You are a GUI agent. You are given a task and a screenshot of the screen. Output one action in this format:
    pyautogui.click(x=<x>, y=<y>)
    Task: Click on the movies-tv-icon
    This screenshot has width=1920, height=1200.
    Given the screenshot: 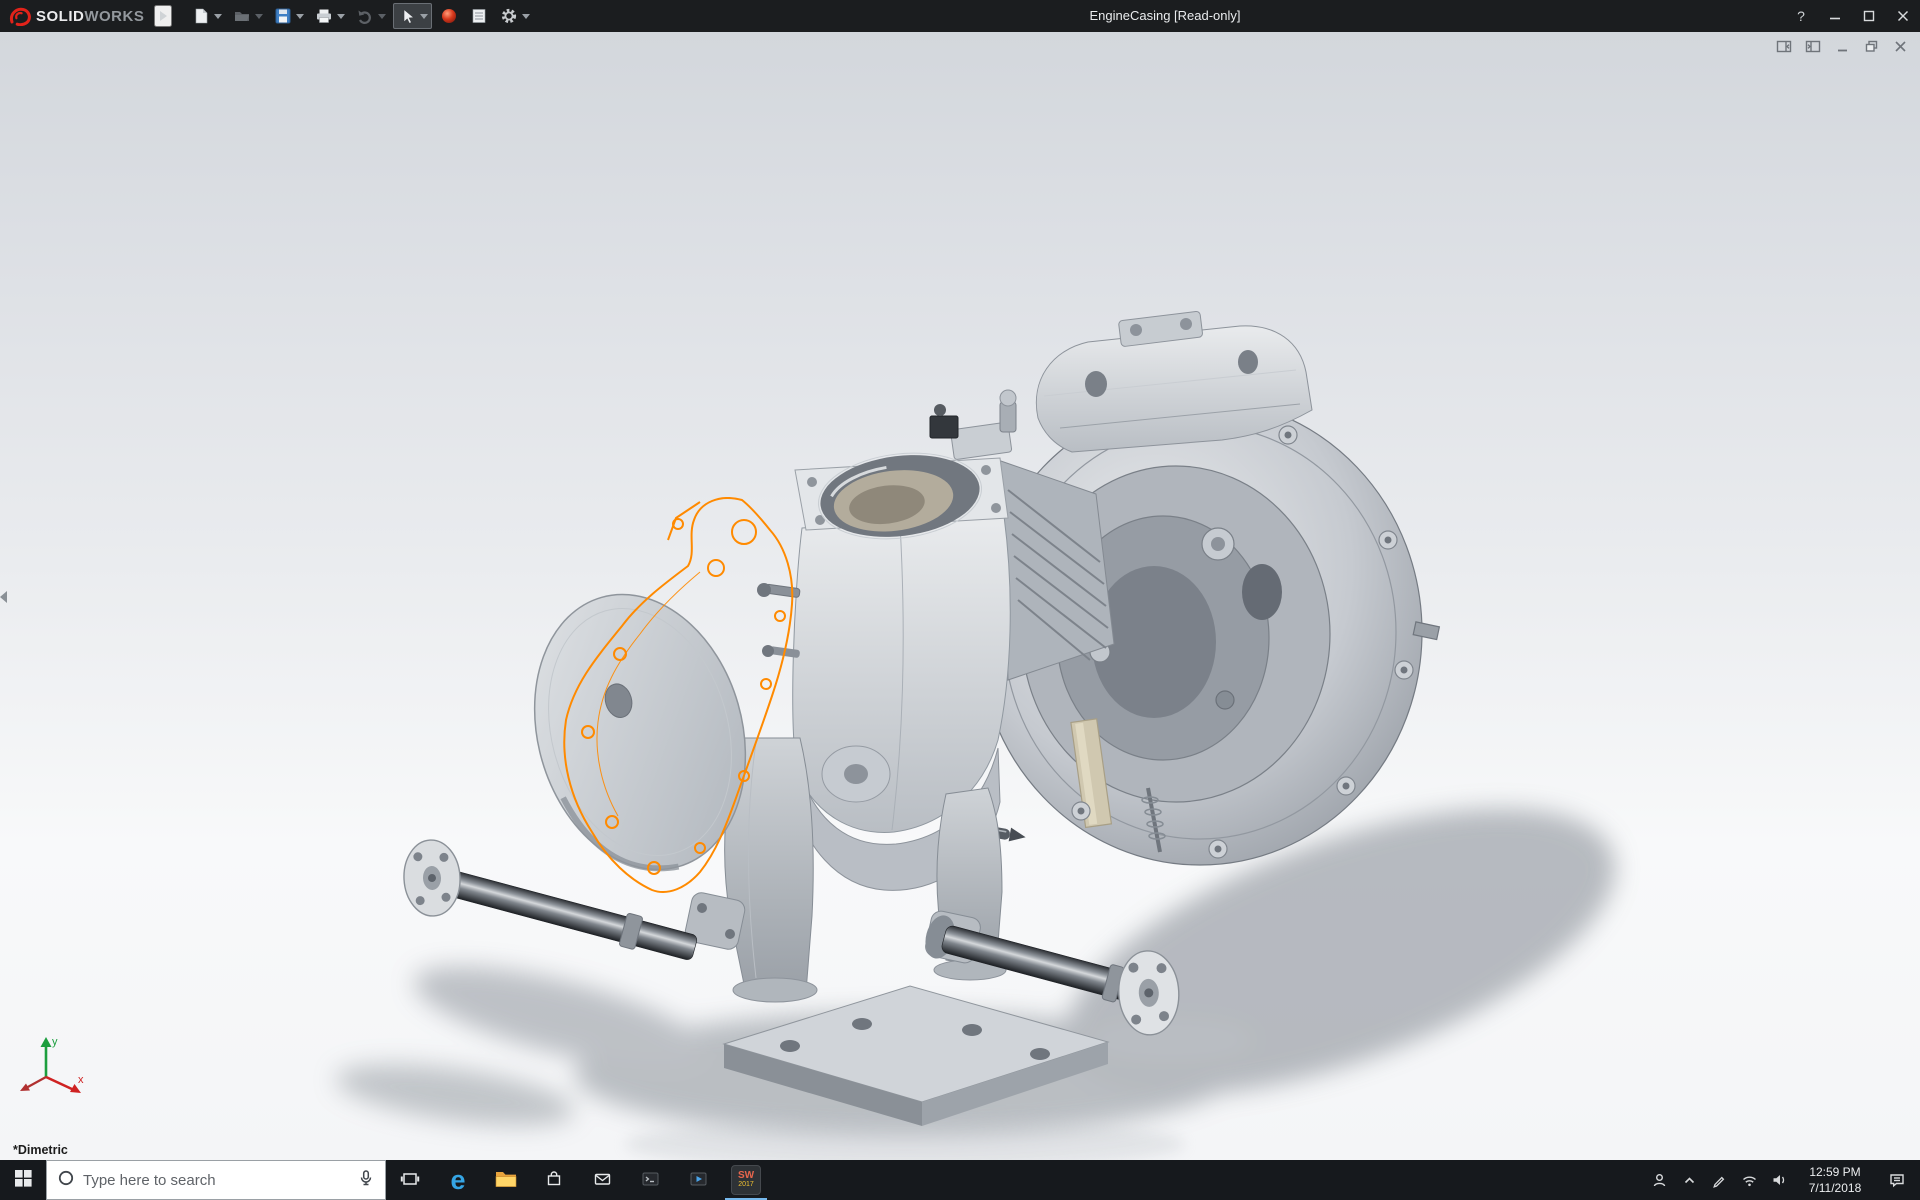 What is the action you would take?
    pyautogui.click(x=698, y=1180)
    